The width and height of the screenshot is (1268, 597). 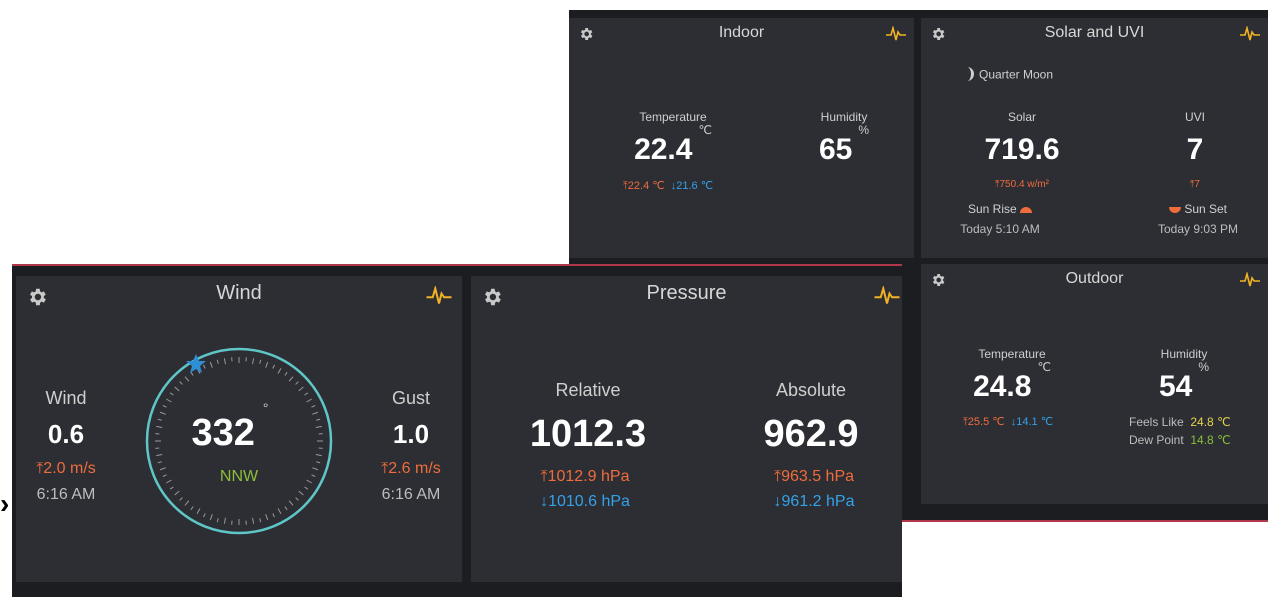 What do you see at coordinates (741, 33) in the screenshot?
I see `panel-title: Indoor` at bounding box center [741, 33].